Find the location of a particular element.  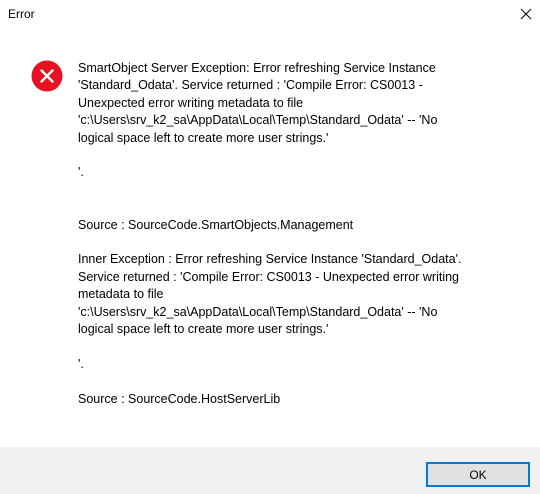

ok-button: OK is located at coordinates (478, 474).